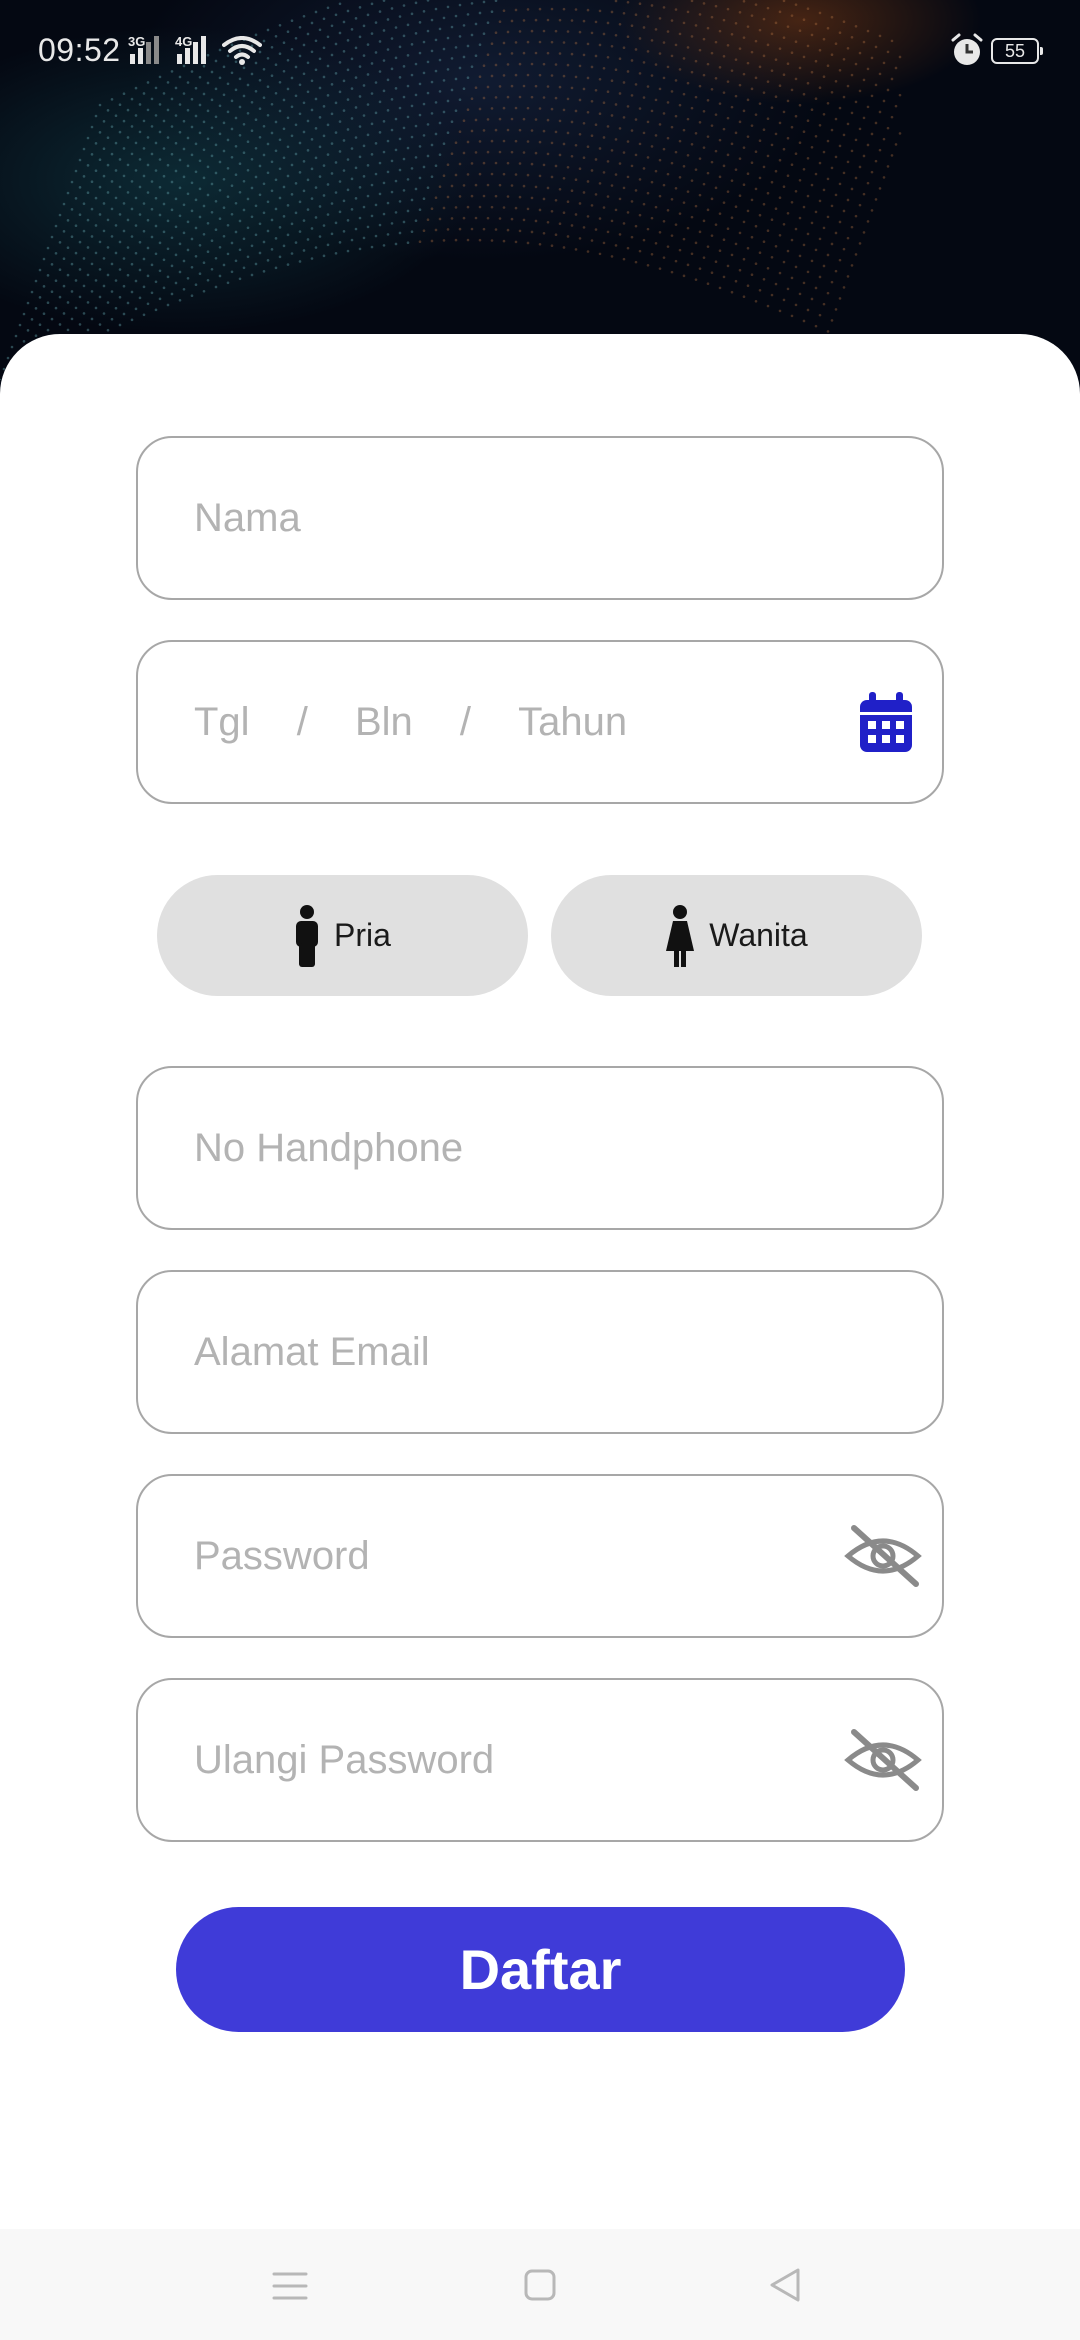  What do you see at coordinates (886, 723) in the screenshot?
I see `calendar-icon` at bounding box center [886, 723].